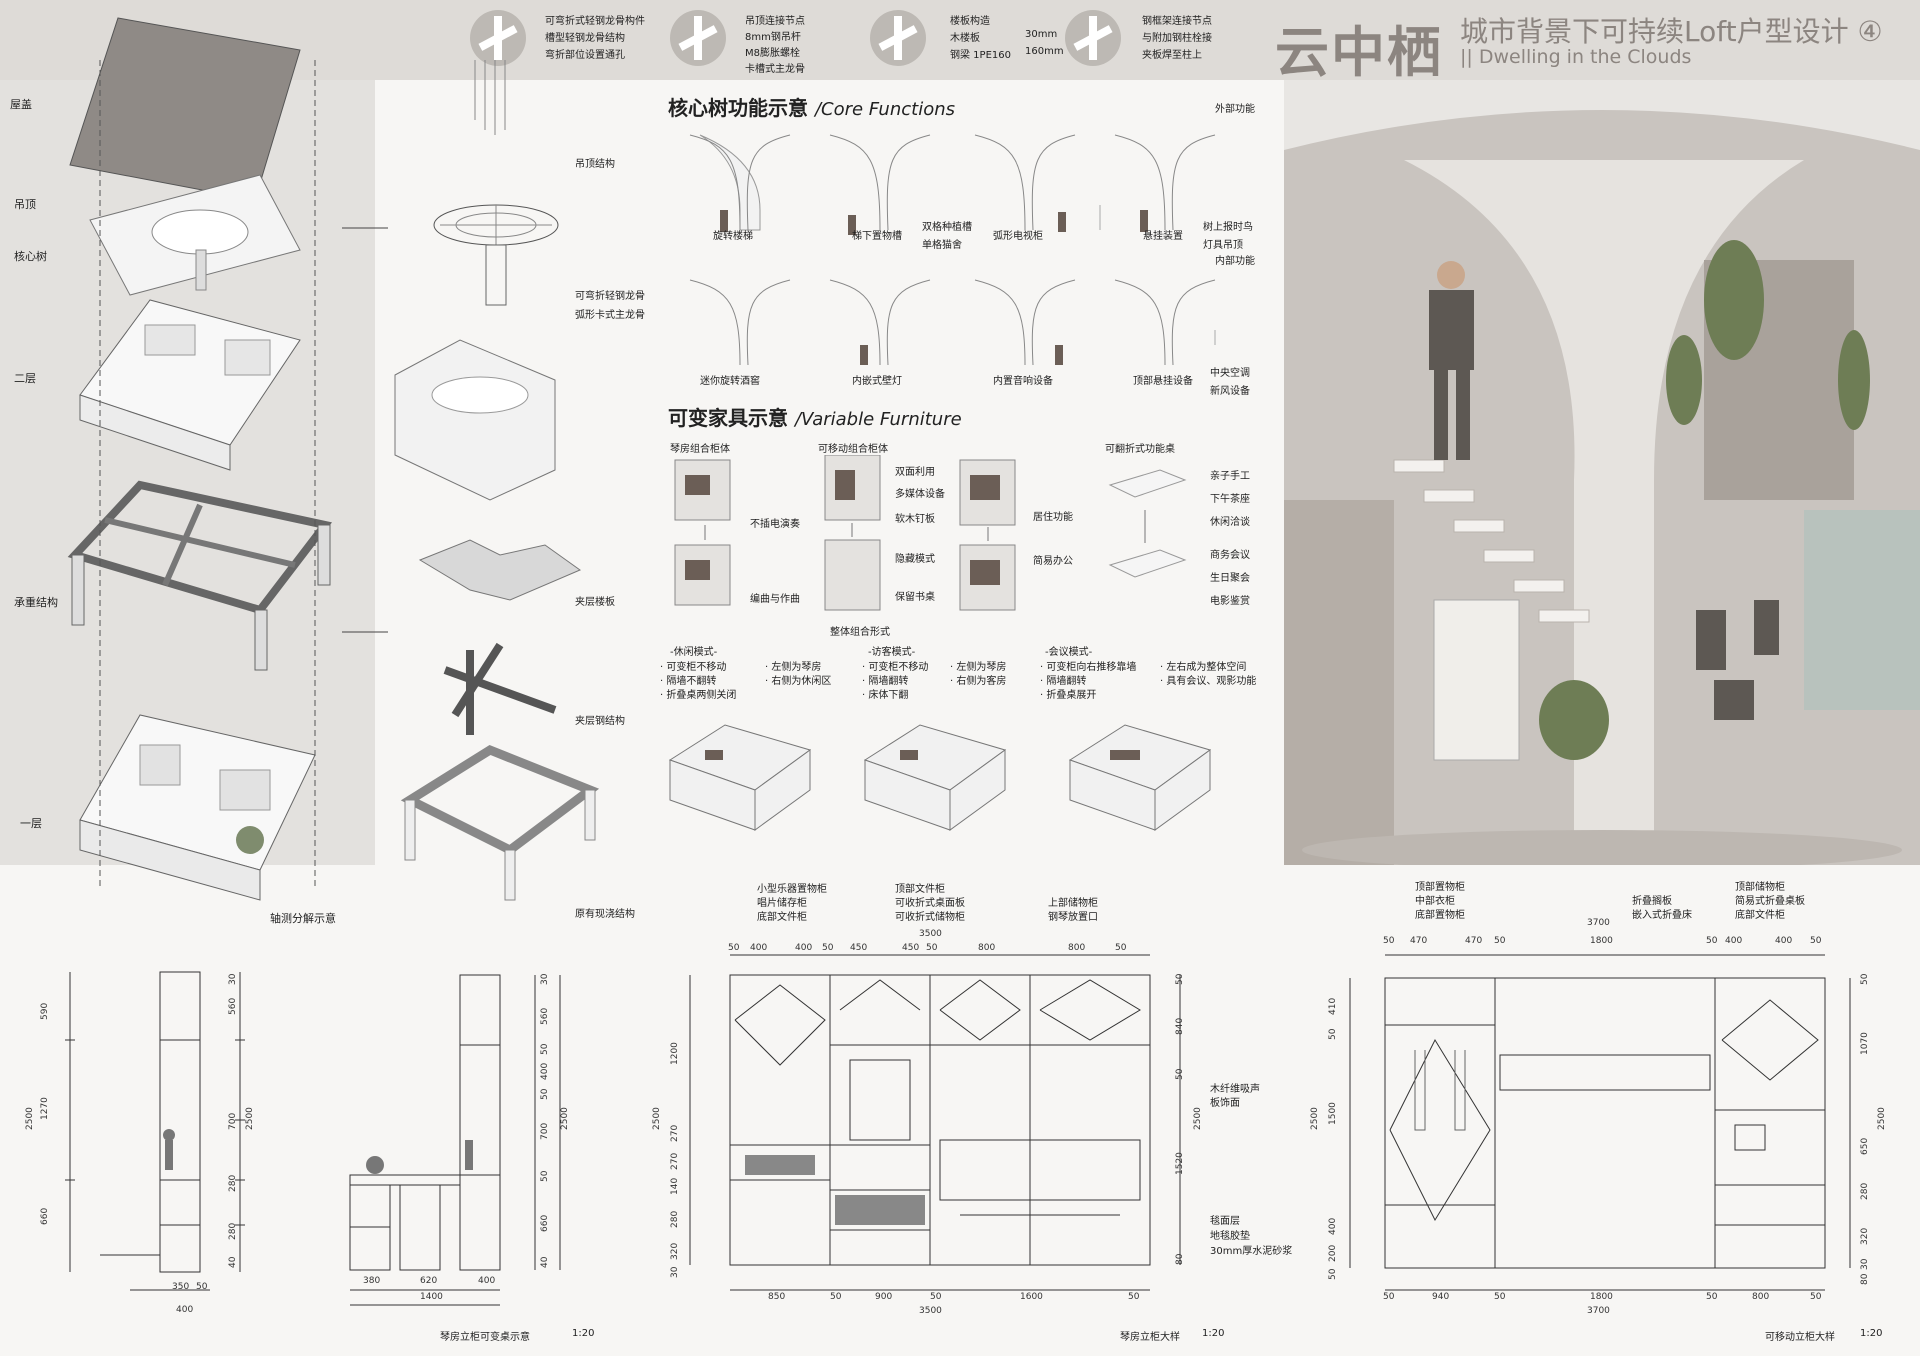 This screenshot has height=1356, width=1920. I want to click on combo-label: 整体组合形式, so click(860, 632).